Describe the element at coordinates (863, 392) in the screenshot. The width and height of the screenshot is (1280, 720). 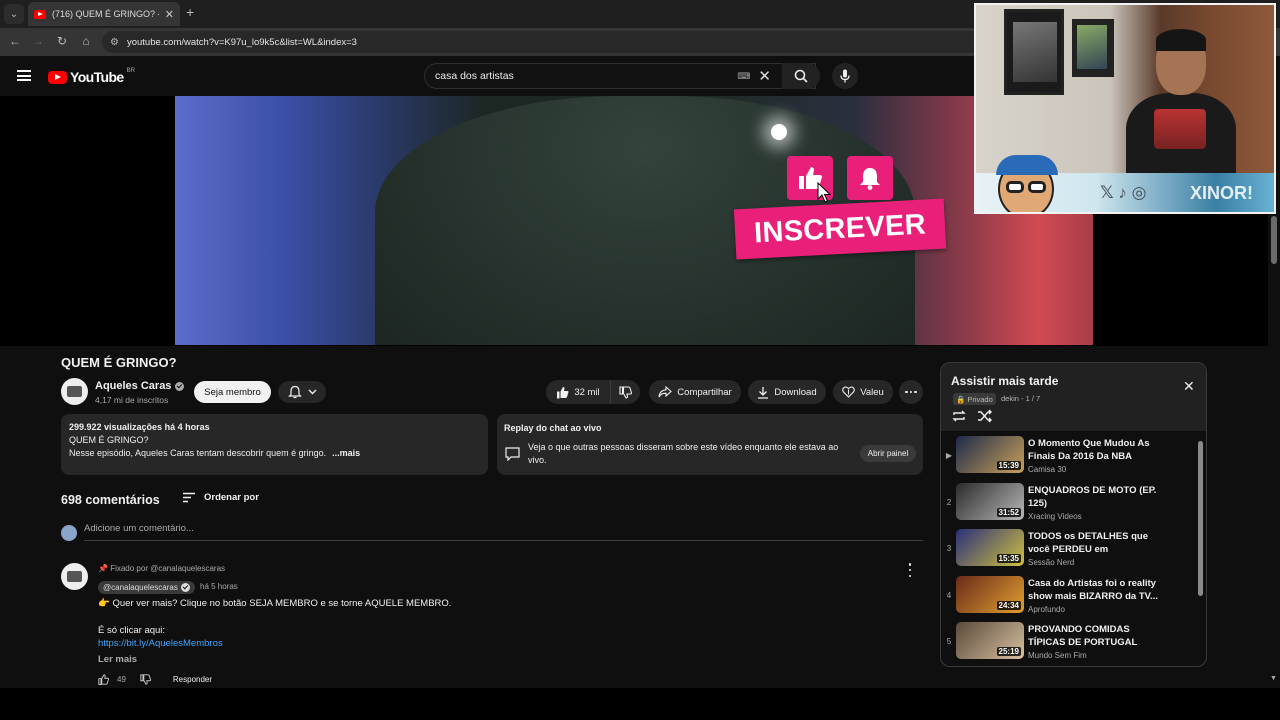
I see `thanks-button: Valeu` at that location.